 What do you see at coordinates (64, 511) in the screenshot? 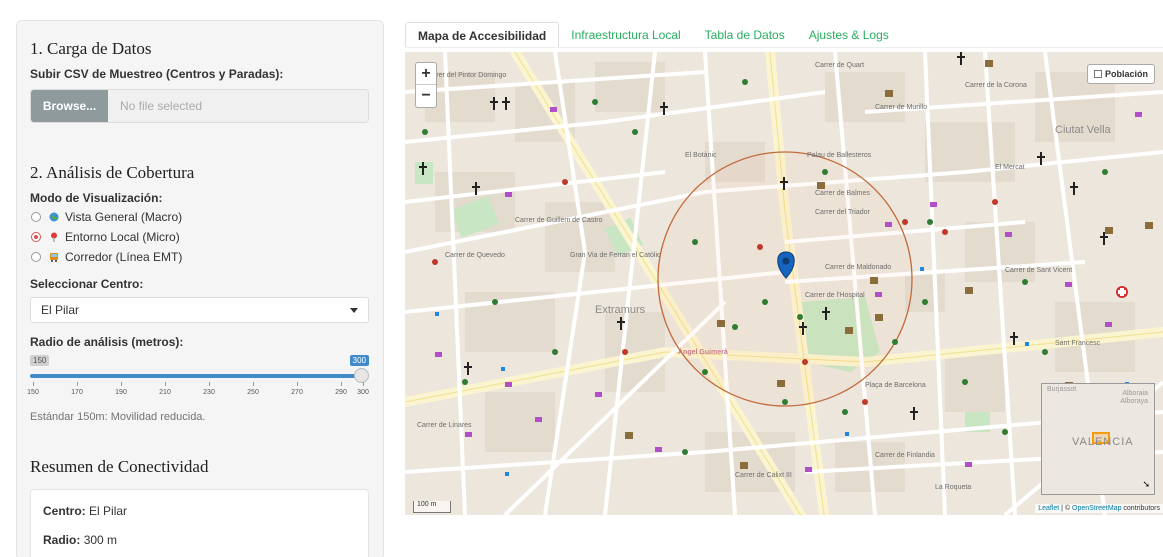
I see `summary-key: Centro:` at bounding box center [64, 511].